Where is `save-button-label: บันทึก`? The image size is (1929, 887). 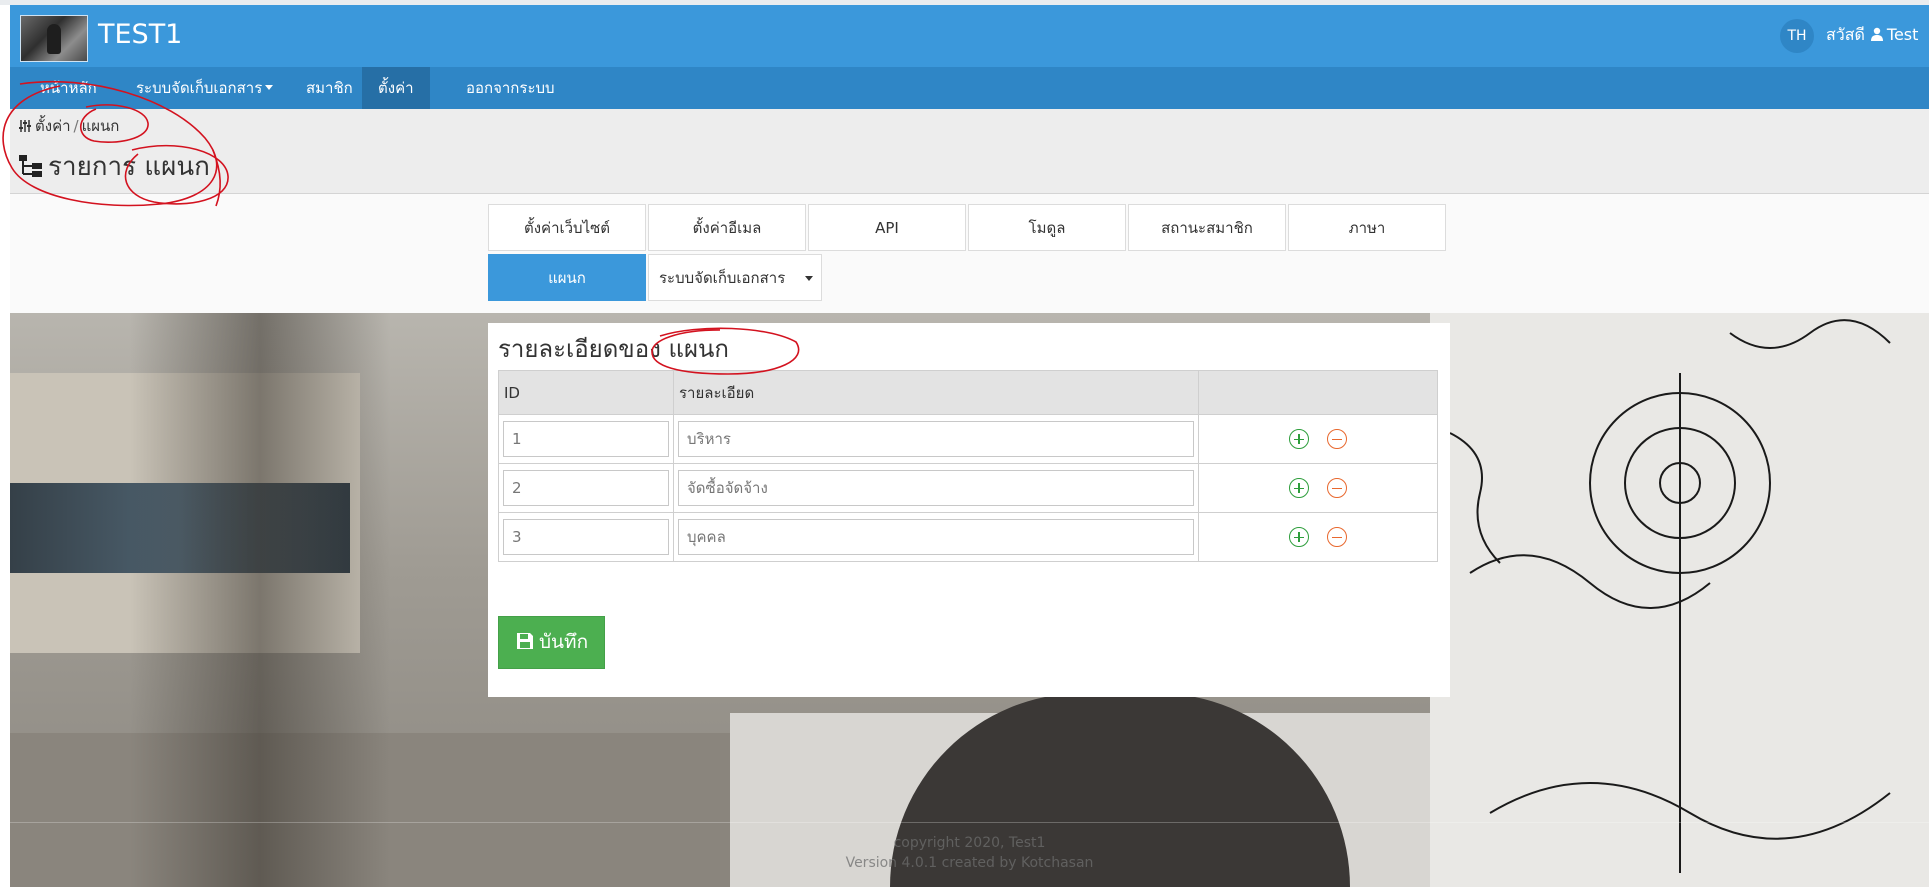 save-button-label: บันทึก is located at coordinates (564, 642).